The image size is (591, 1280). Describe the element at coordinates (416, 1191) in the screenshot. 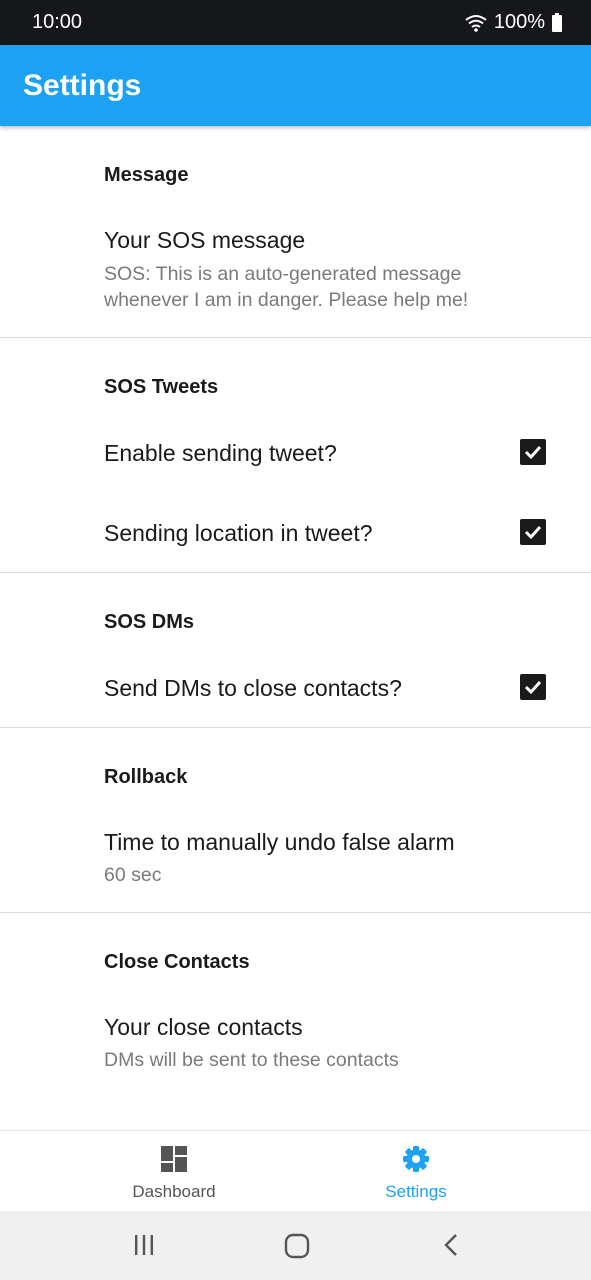

I see `nav-label-settings: Settings` at that location.